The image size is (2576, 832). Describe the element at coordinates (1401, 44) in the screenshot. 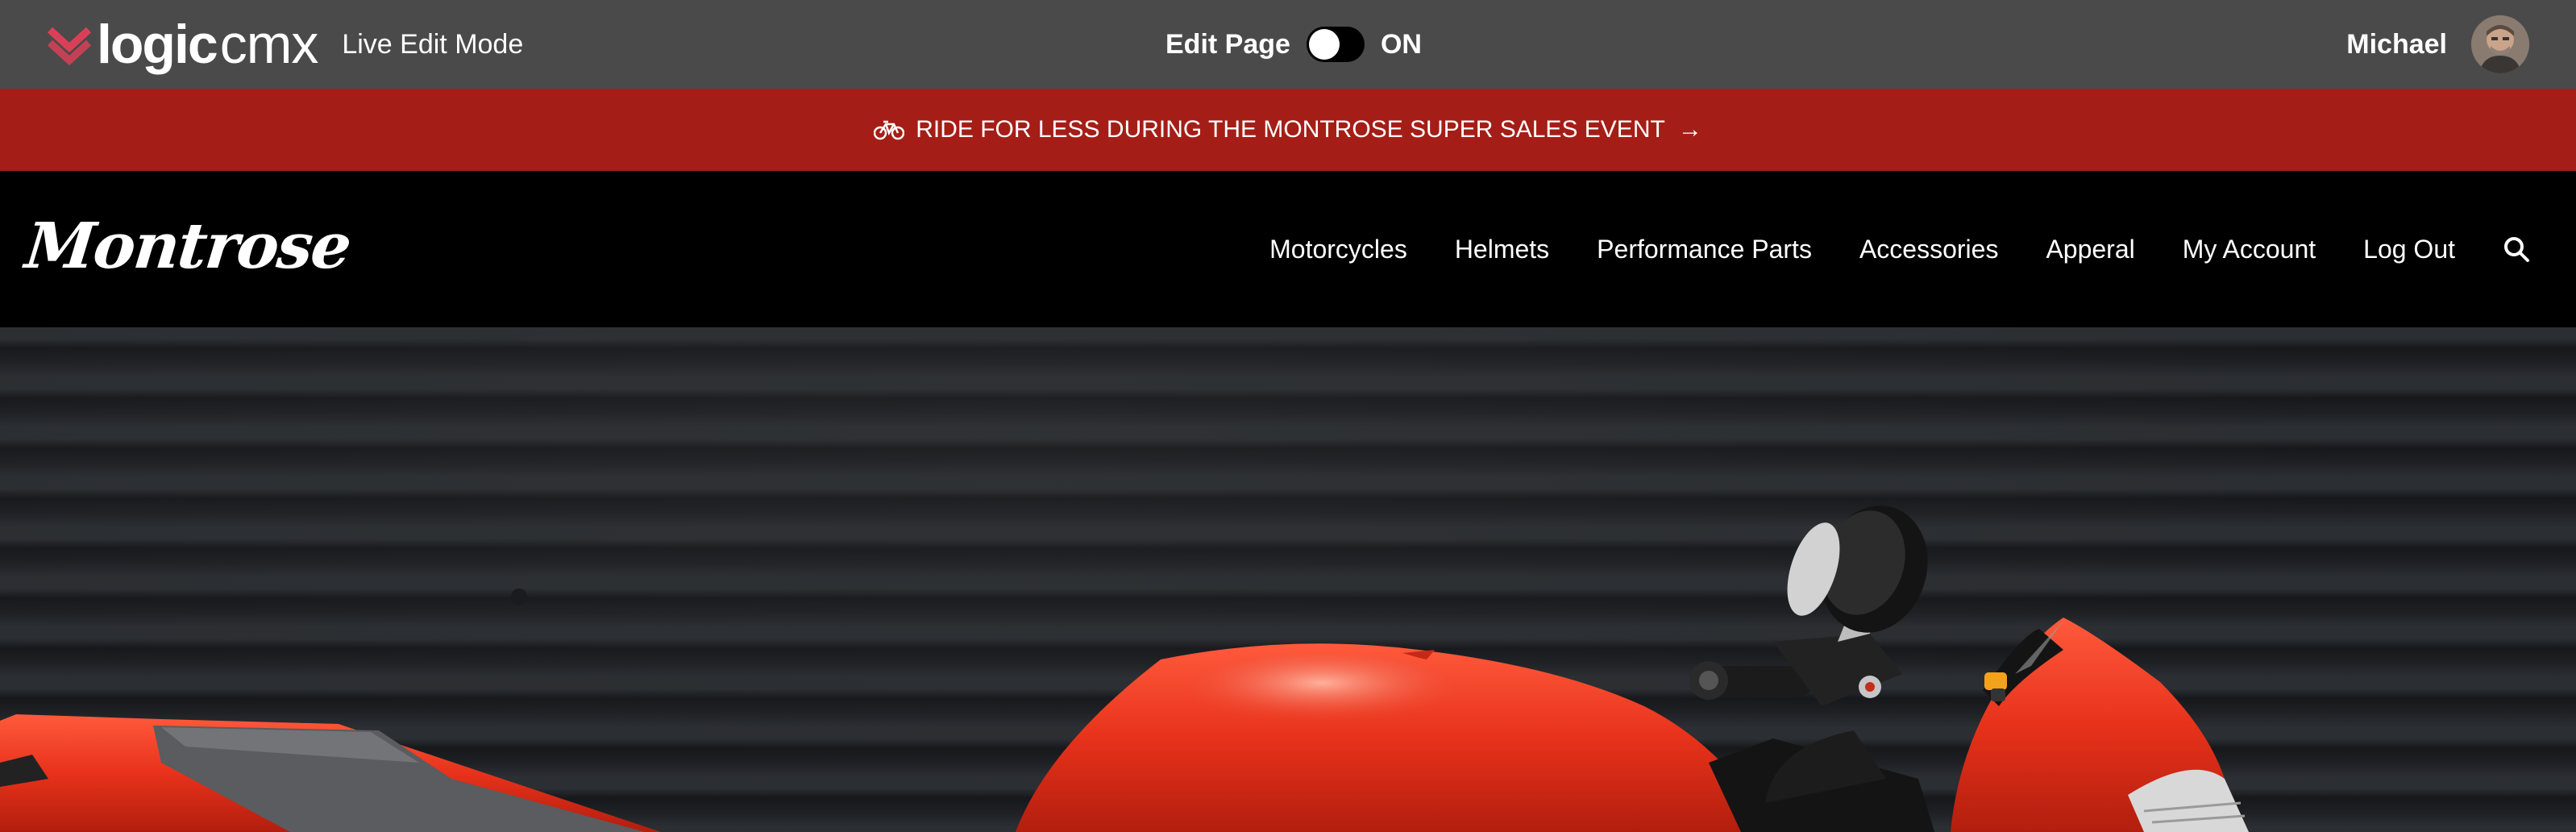

I see `edit-state-label: ON` at that location.